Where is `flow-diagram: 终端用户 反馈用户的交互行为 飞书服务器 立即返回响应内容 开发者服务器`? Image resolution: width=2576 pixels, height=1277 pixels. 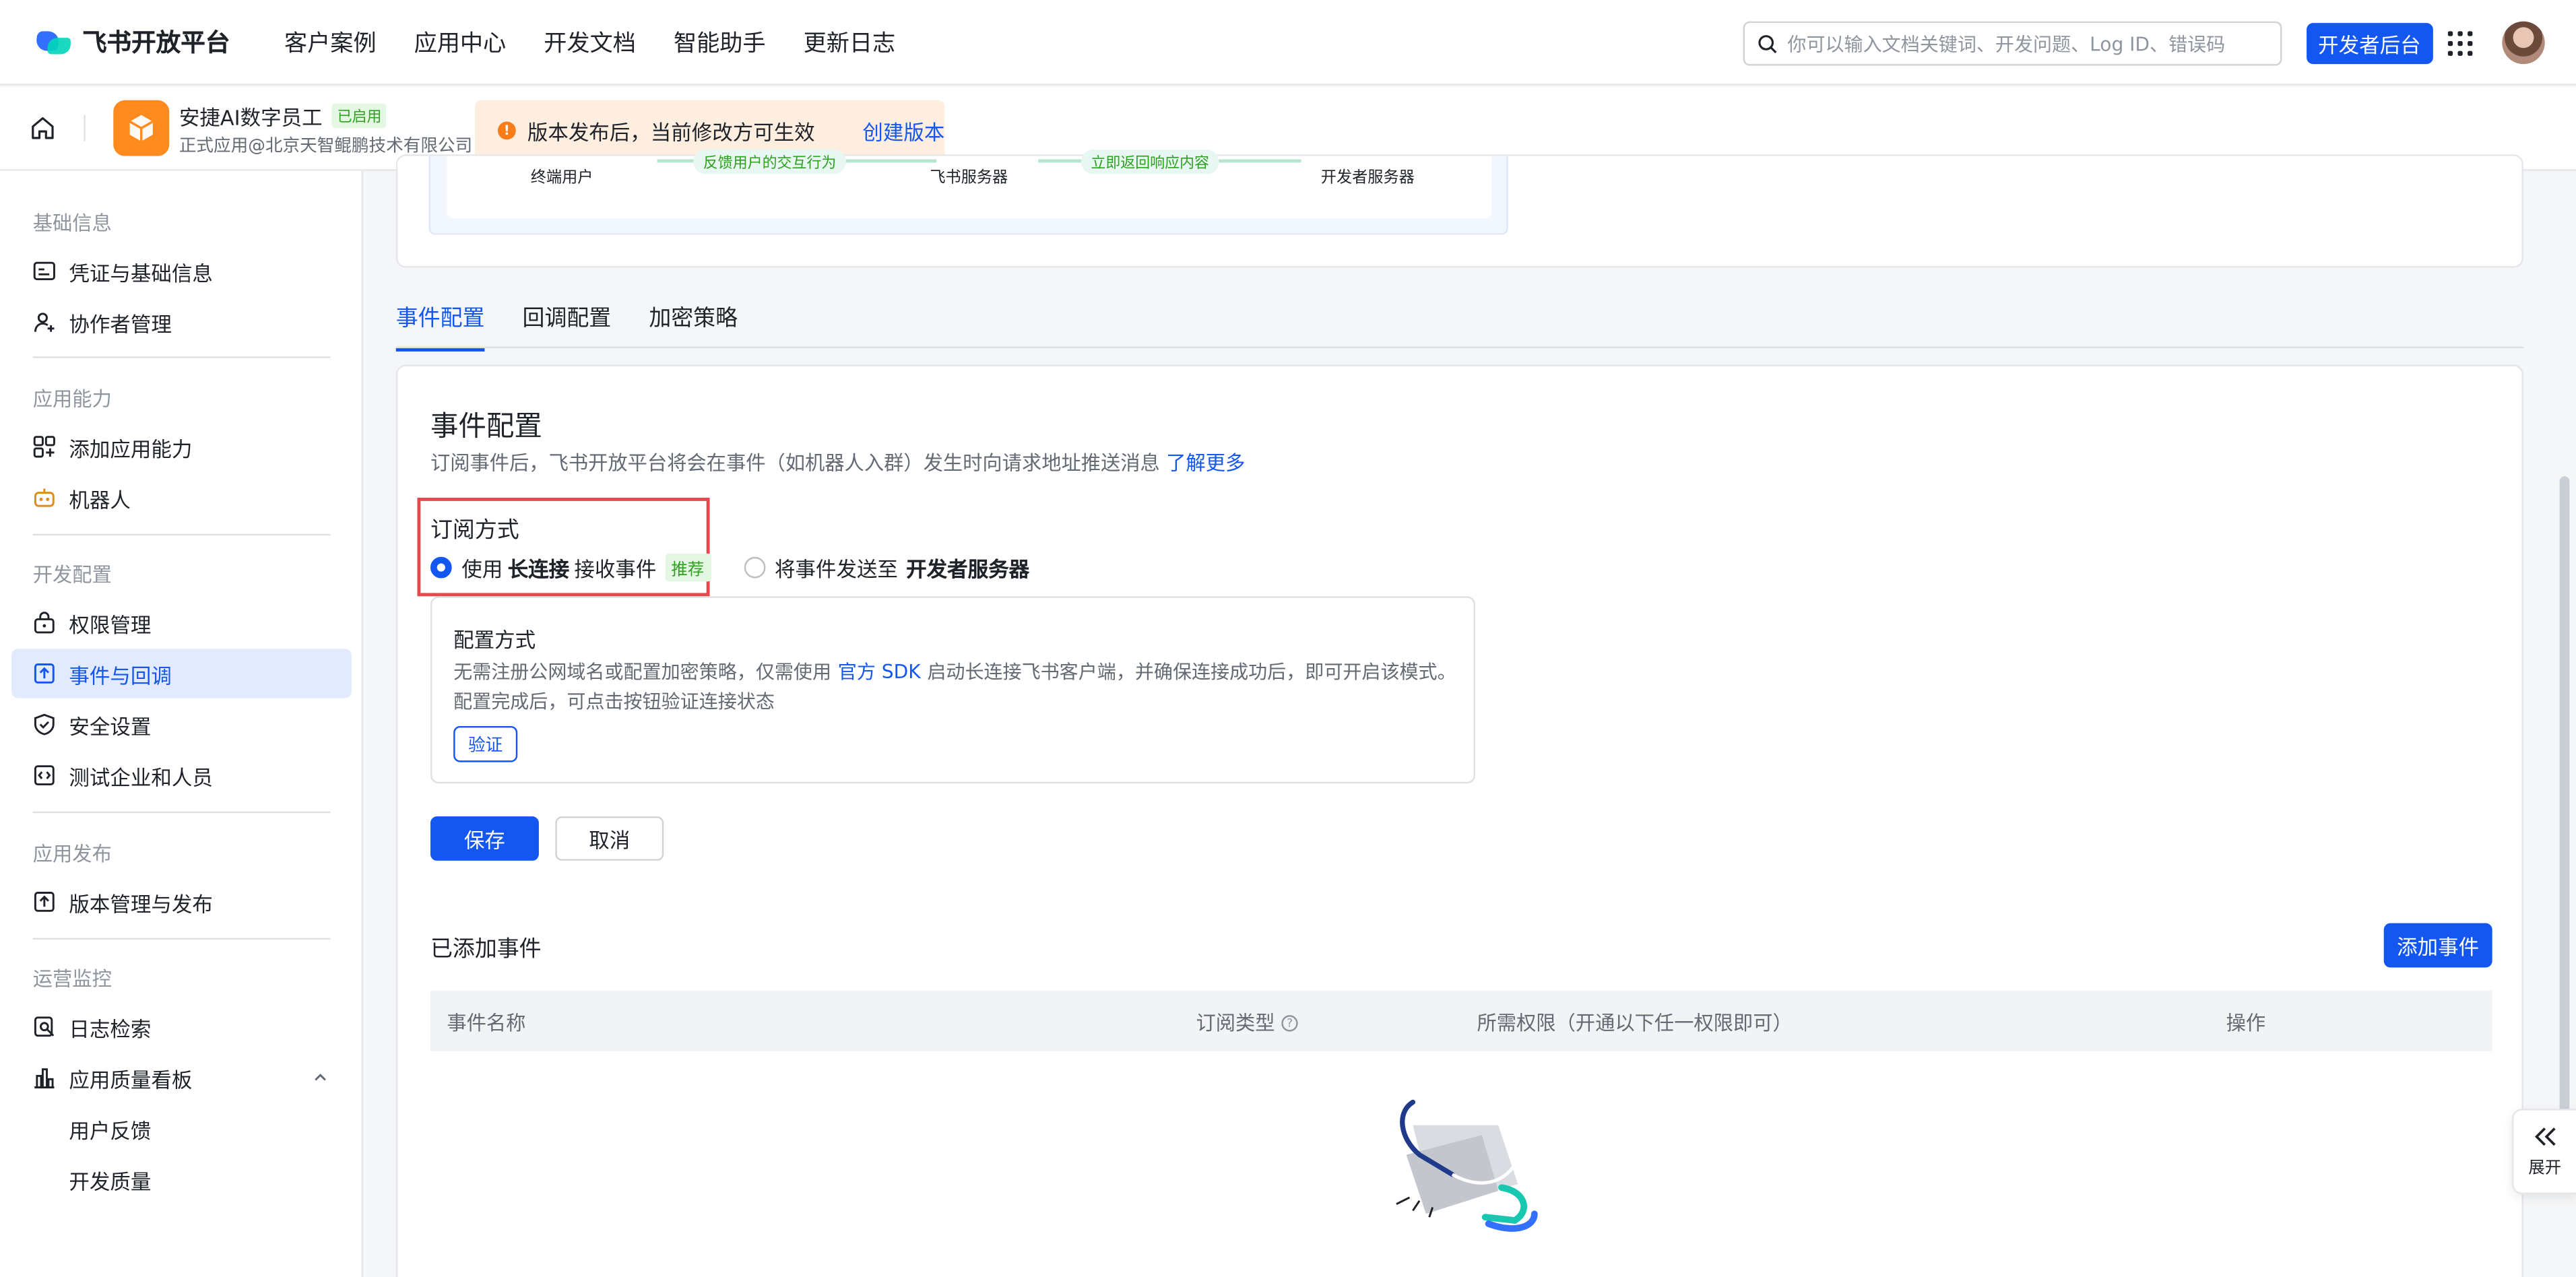 flow-diagram: 终端用户 反馈用户的交互行为 飞书服务器 立即返回响应内容 开发者服务器 is located at coordinates (968, 192).